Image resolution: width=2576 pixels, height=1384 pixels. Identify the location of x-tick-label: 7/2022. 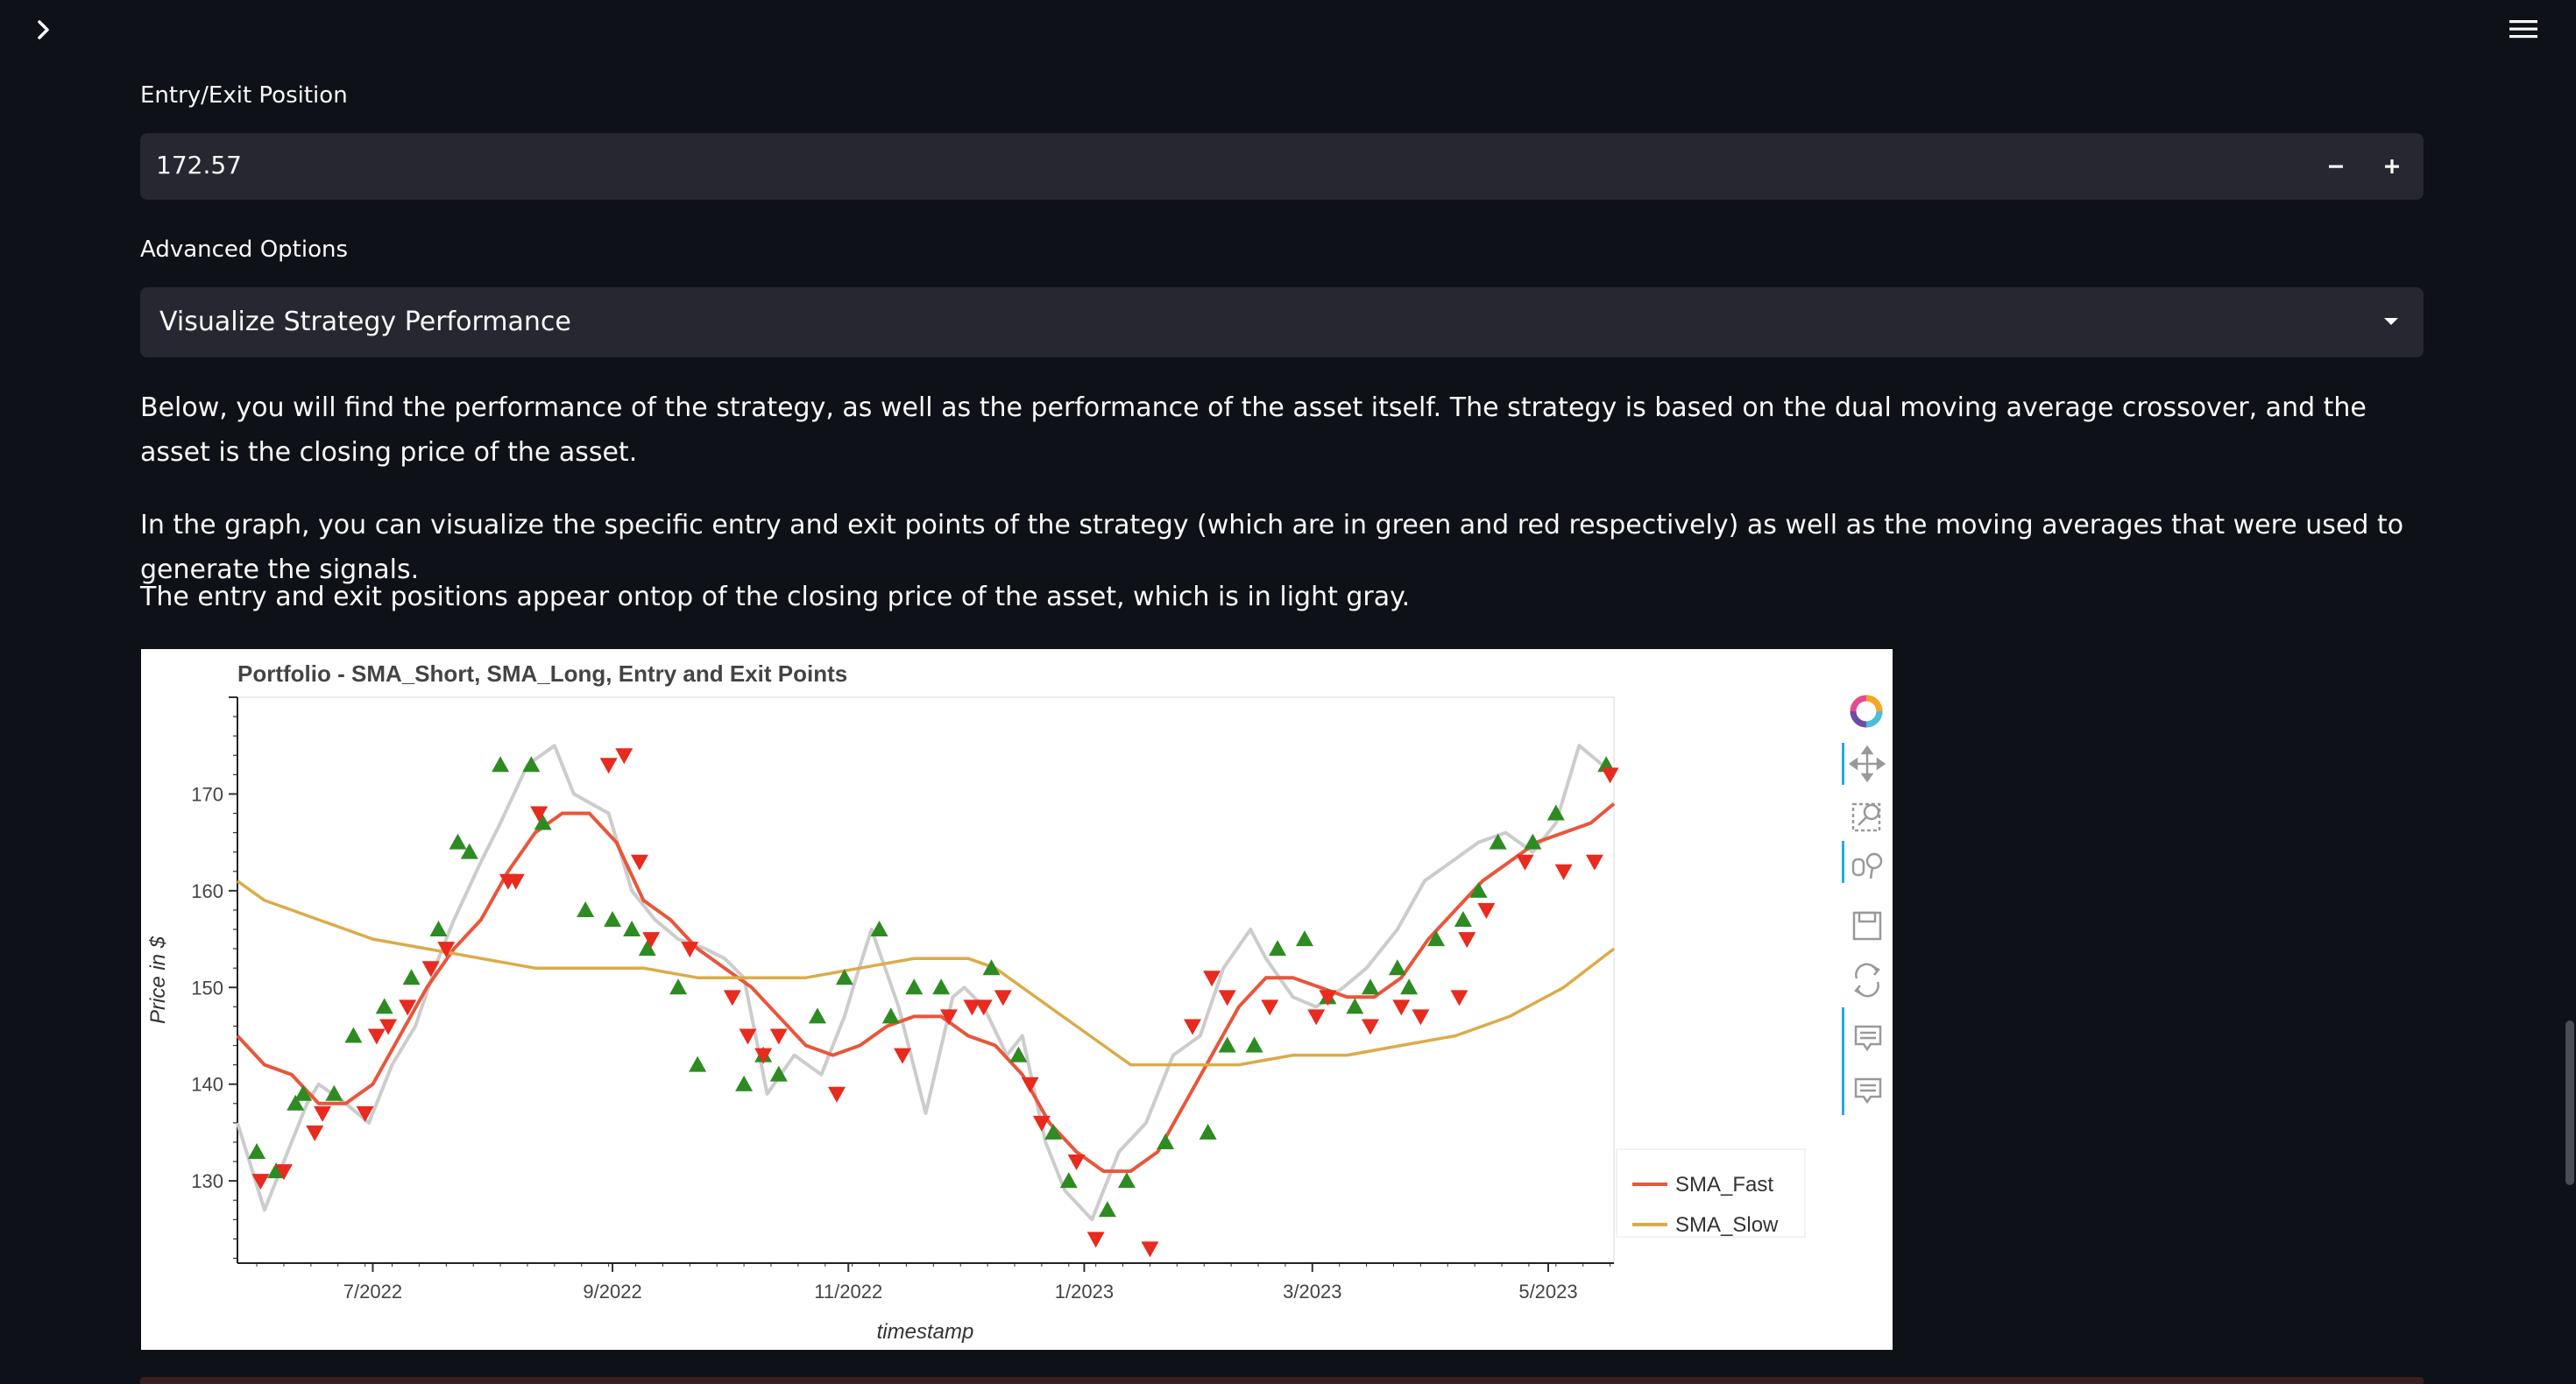
(372, 1292).